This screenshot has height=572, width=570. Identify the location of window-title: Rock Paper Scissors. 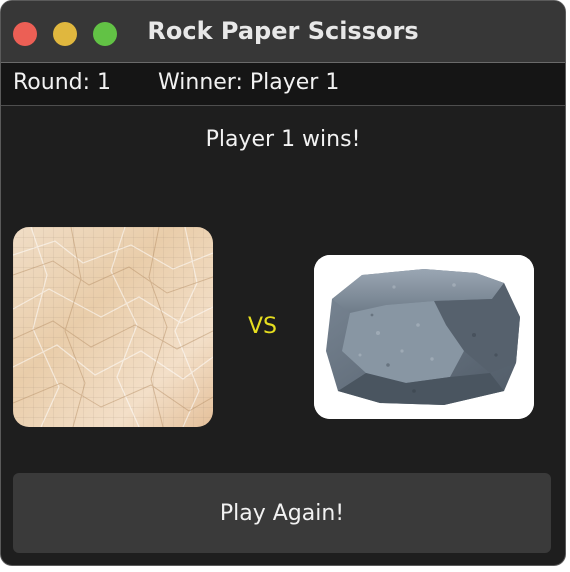
(283, 31).